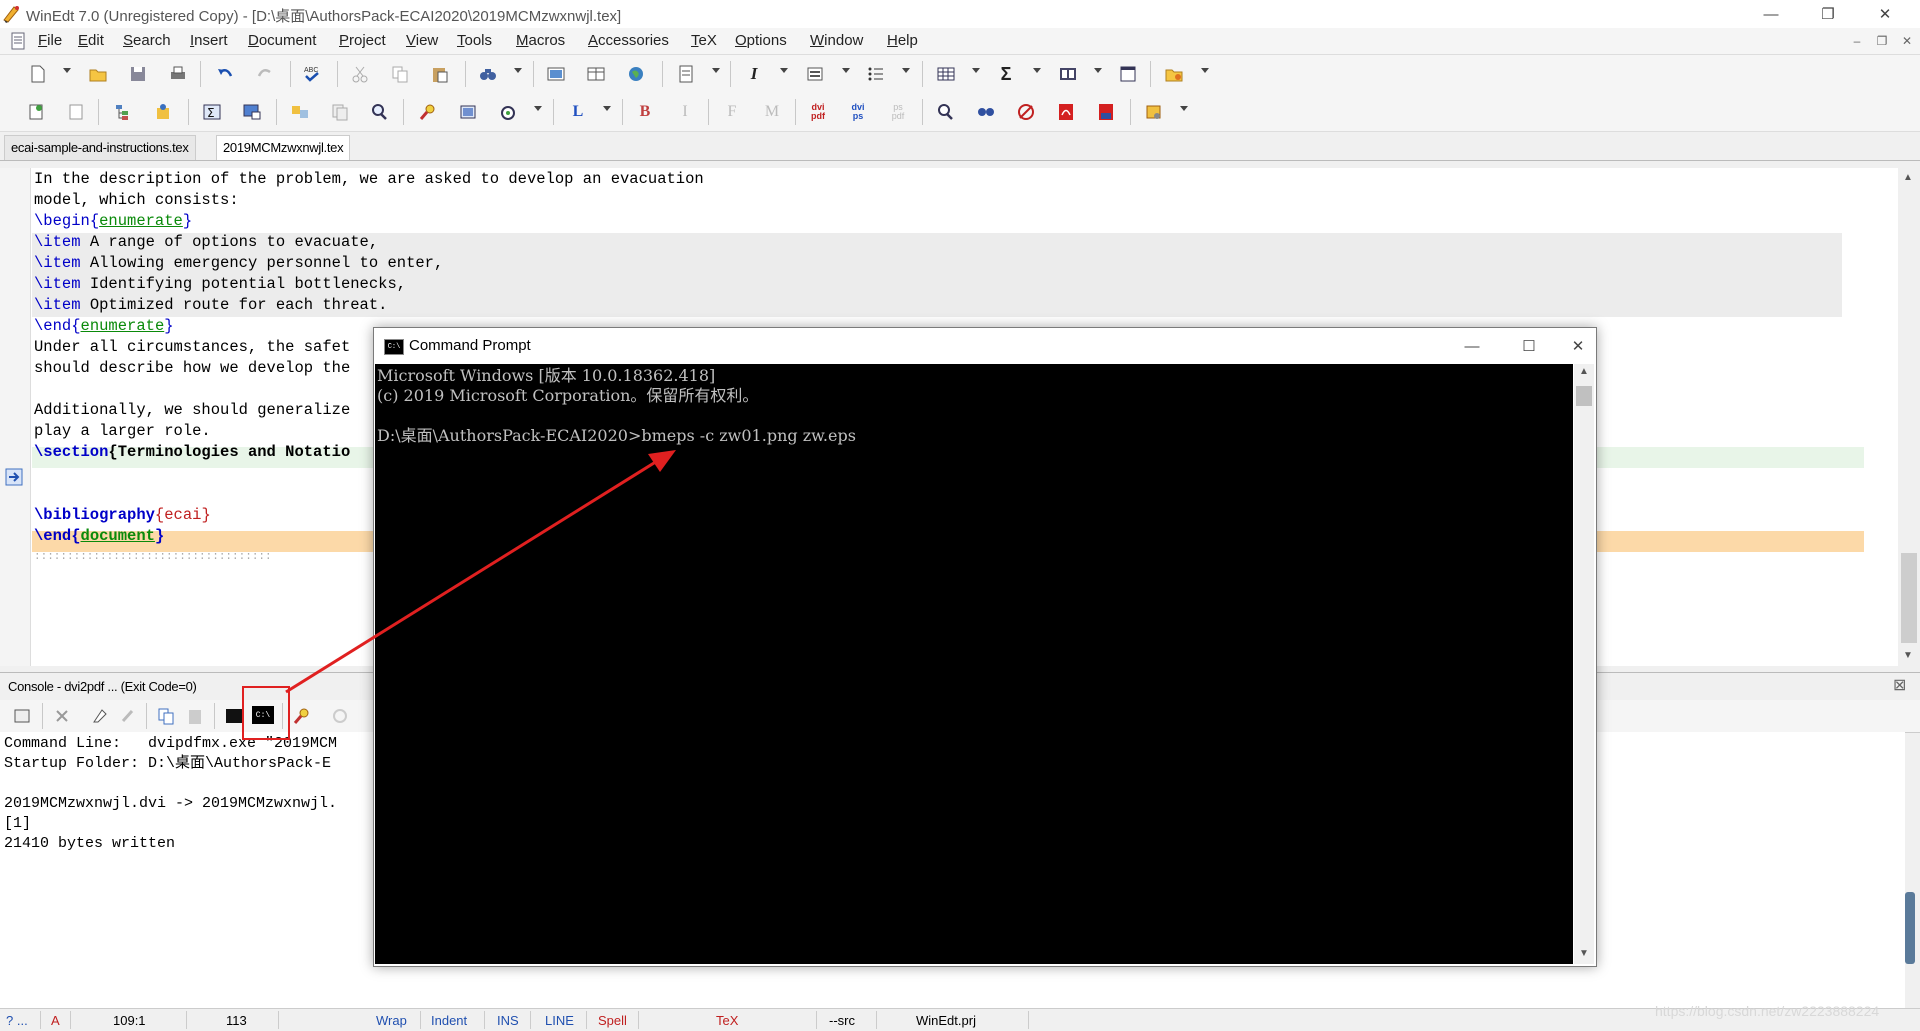 The image size is (1920, 1031). Describe the element at coordinates (123, 112) in the screenshot. I see `tree-view-icon` at that location.